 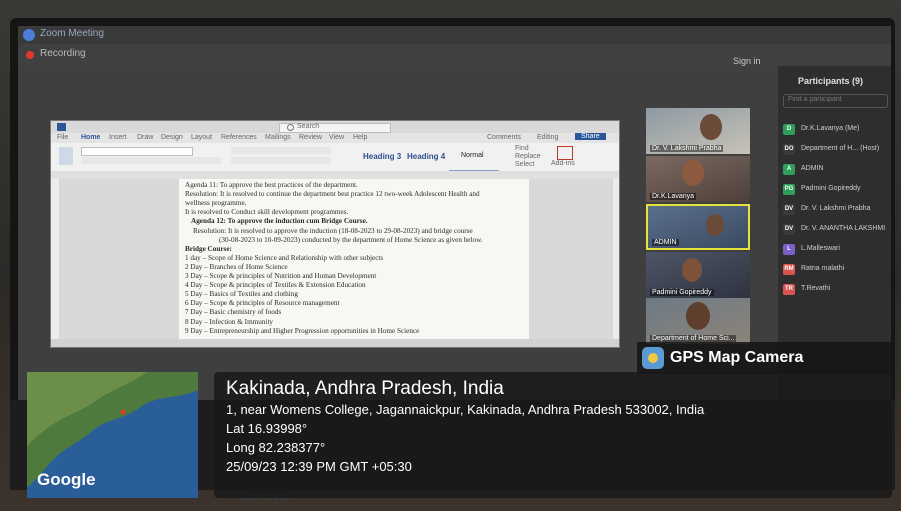 I want to click on participant-item: L L.Malleswari, so click(x=837, y=250).